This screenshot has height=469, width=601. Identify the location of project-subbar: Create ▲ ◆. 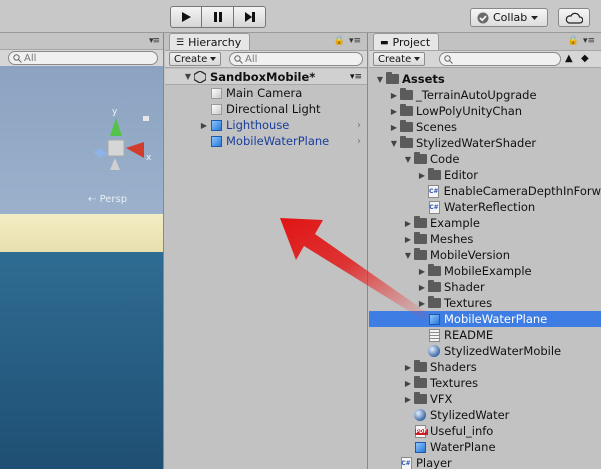
(485, 59).